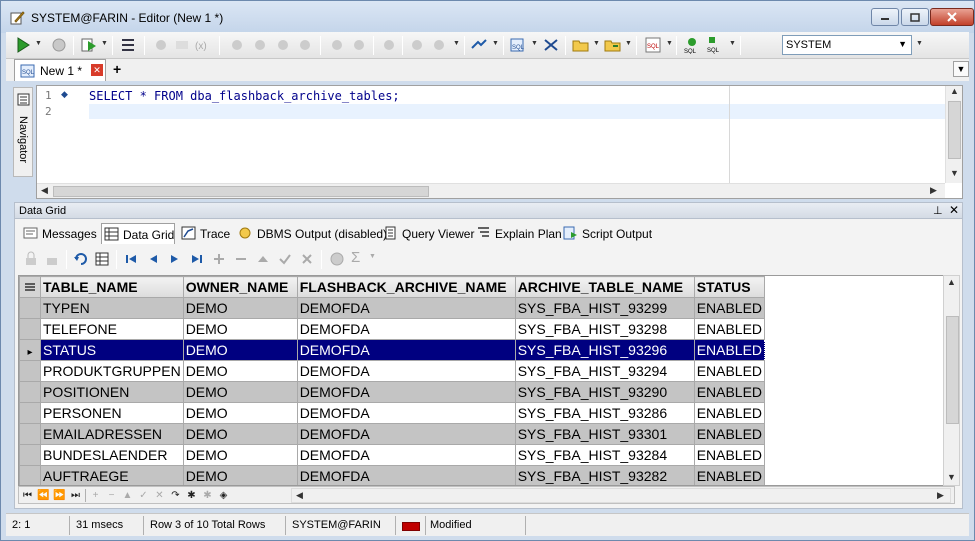 The width and height of the screenshot is (975, 541). I want to click on tab-query-viewer: Query Viewer, so click(427, 233).